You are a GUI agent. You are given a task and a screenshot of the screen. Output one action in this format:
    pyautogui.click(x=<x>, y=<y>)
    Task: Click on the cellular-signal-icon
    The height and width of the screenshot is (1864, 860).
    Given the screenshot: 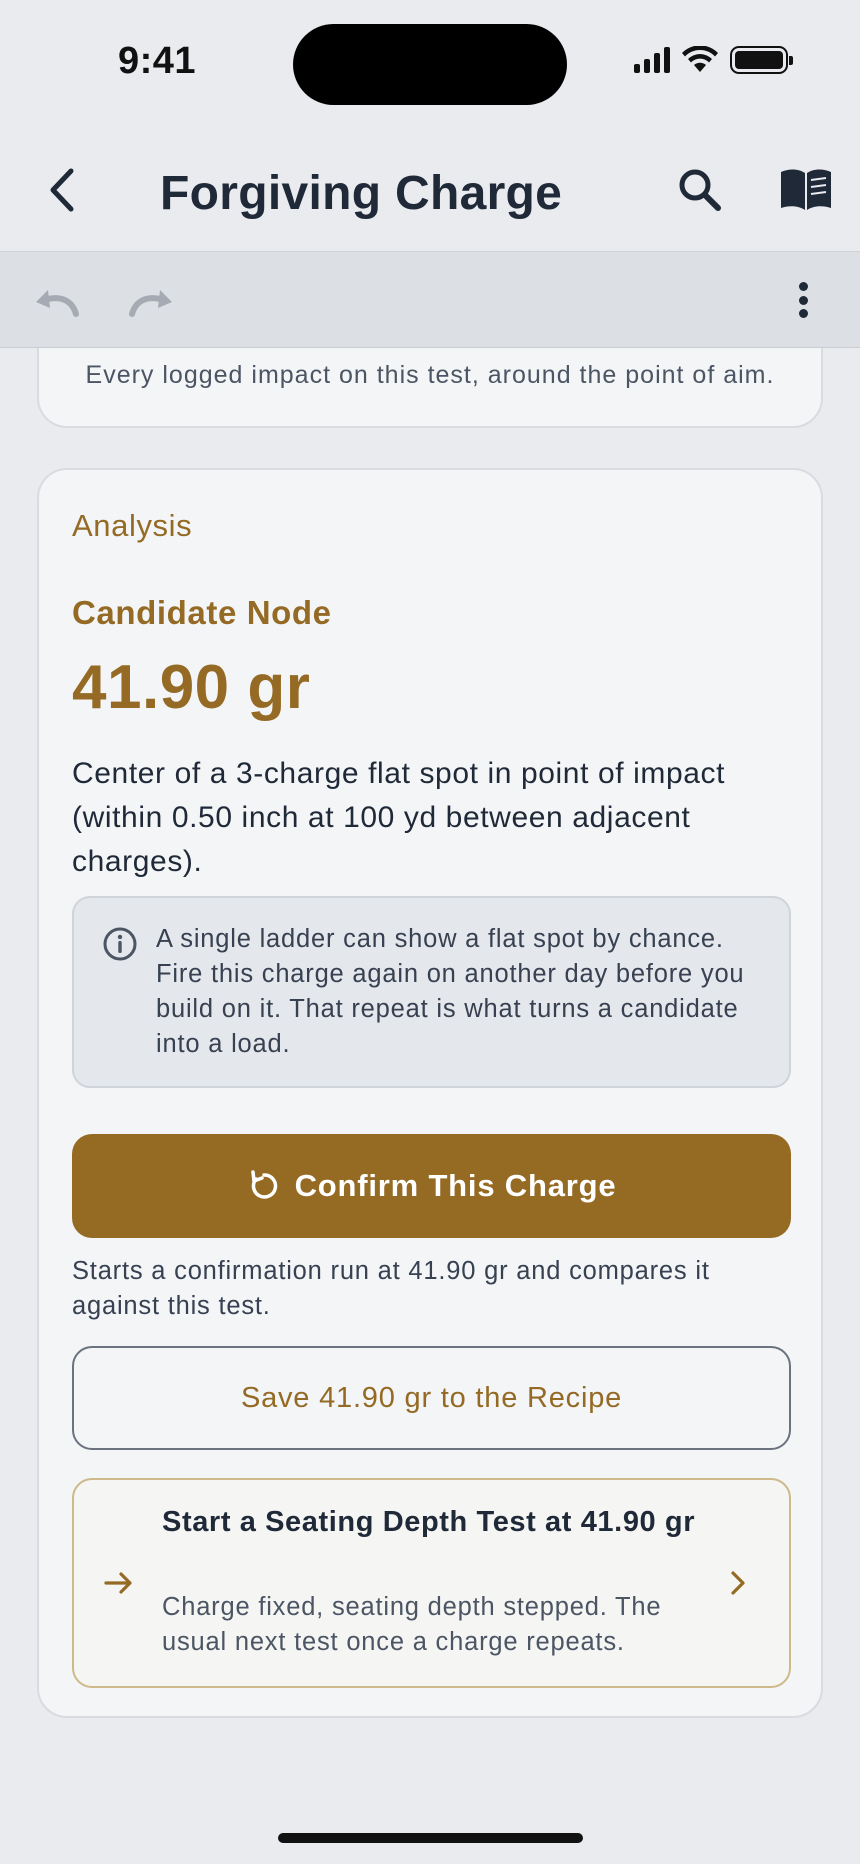 What is the action you would take?
    pyautogui.click(x=652, y=60)
    